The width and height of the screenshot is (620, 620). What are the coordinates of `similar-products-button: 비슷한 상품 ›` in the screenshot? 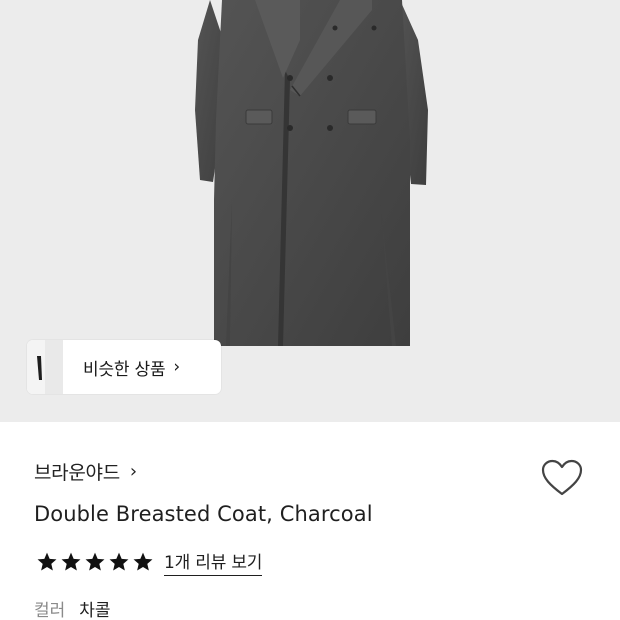 It's located at (124, 367).